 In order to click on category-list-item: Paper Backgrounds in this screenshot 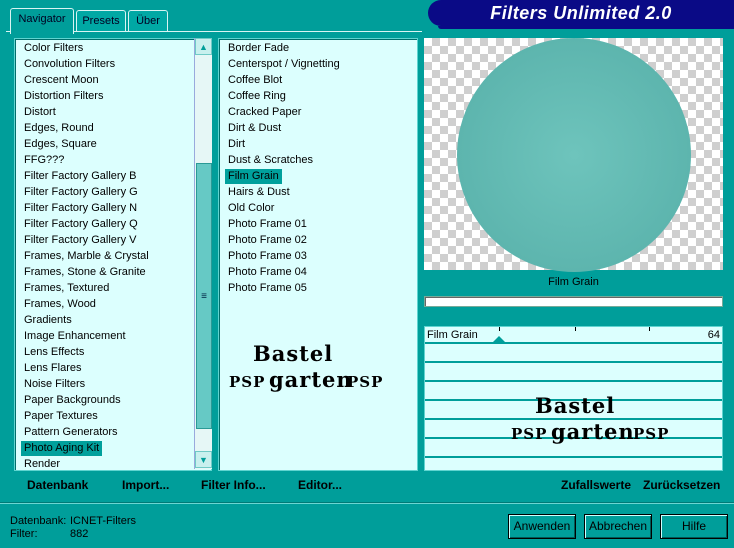, I will do `click(72, 400)`.